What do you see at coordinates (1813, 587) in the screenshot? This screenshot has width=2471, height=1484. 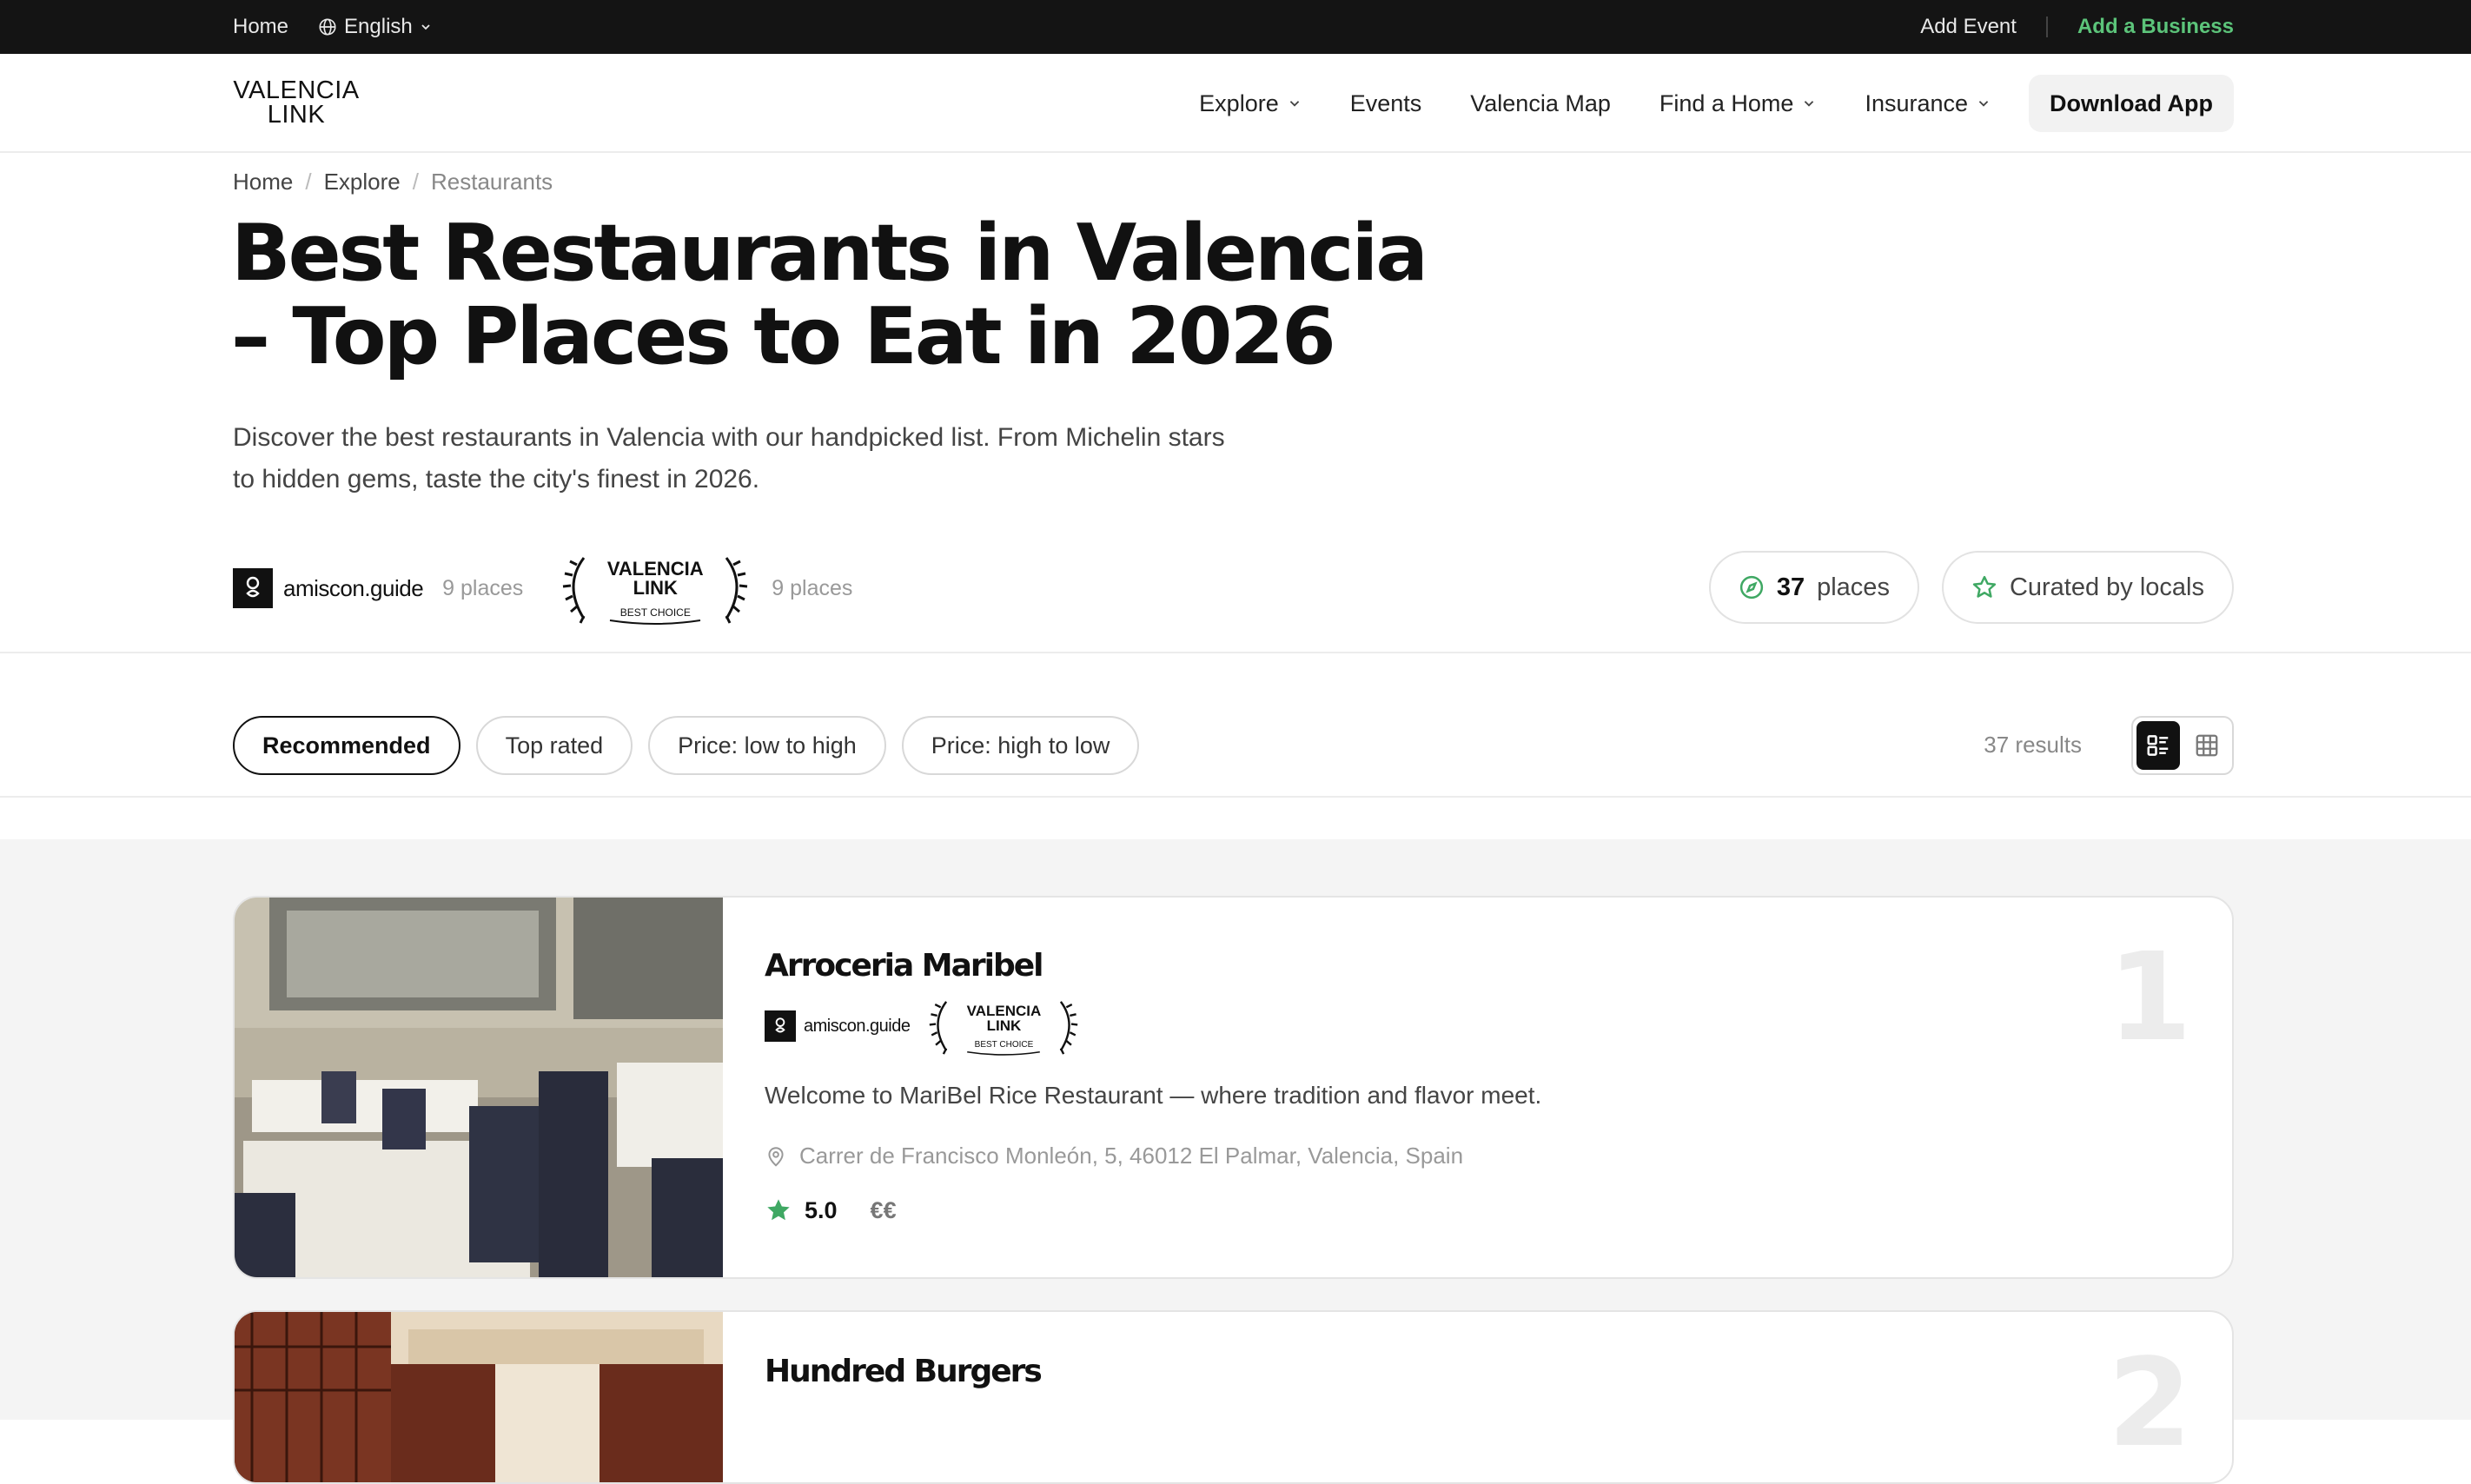 I see `places-count-pill: 37 places` at bounding box center [1813, 587].